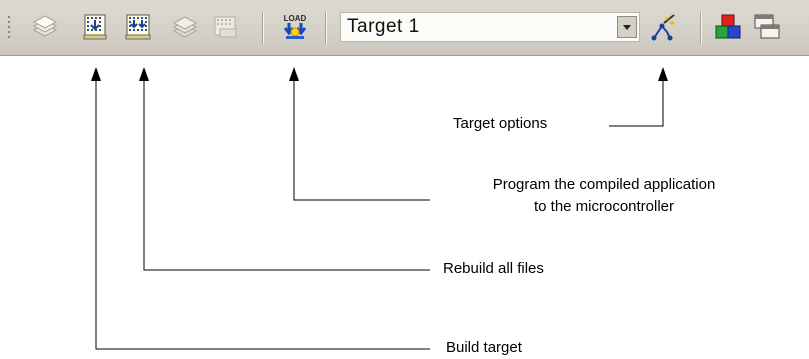 Image resolution: width=809 pixels, height=359 pixels. Describe the element at coordinates (493, 268) in the screenshot. I see `rebuild-all-label: Rebuild all files` at that location.